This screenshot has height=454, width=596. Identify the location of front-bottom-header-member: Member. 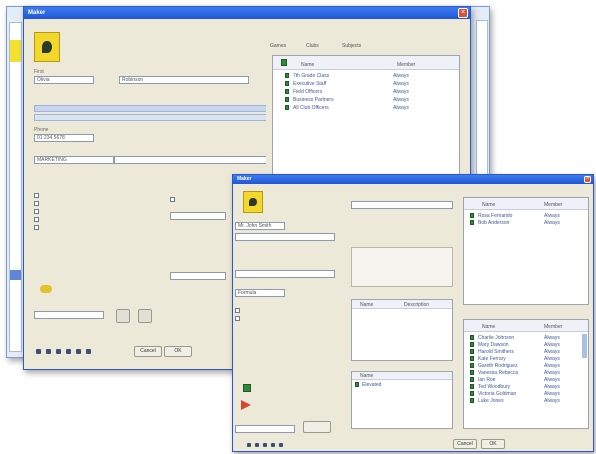
(553, 327).